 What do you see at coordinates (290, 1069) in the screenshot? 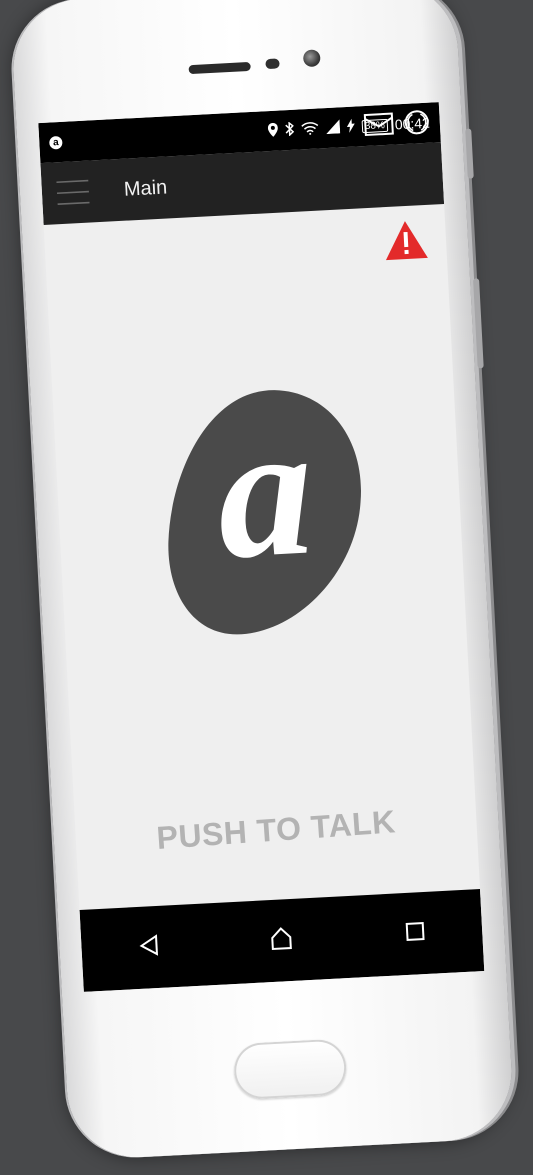
I see `physical-home-key` at bounding box center [290, 1069].